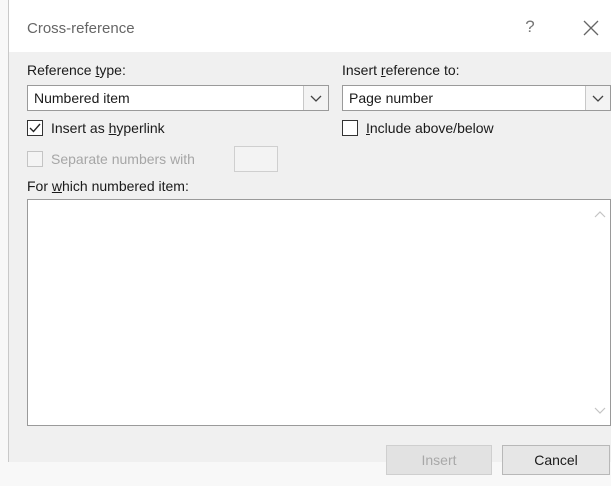 The width and height of the screenshot is (611, 486). What do you see at coordinates (556, 460) in the screenshot?
I see `cancel-button: Cancel` at bounding box center [556, 460].